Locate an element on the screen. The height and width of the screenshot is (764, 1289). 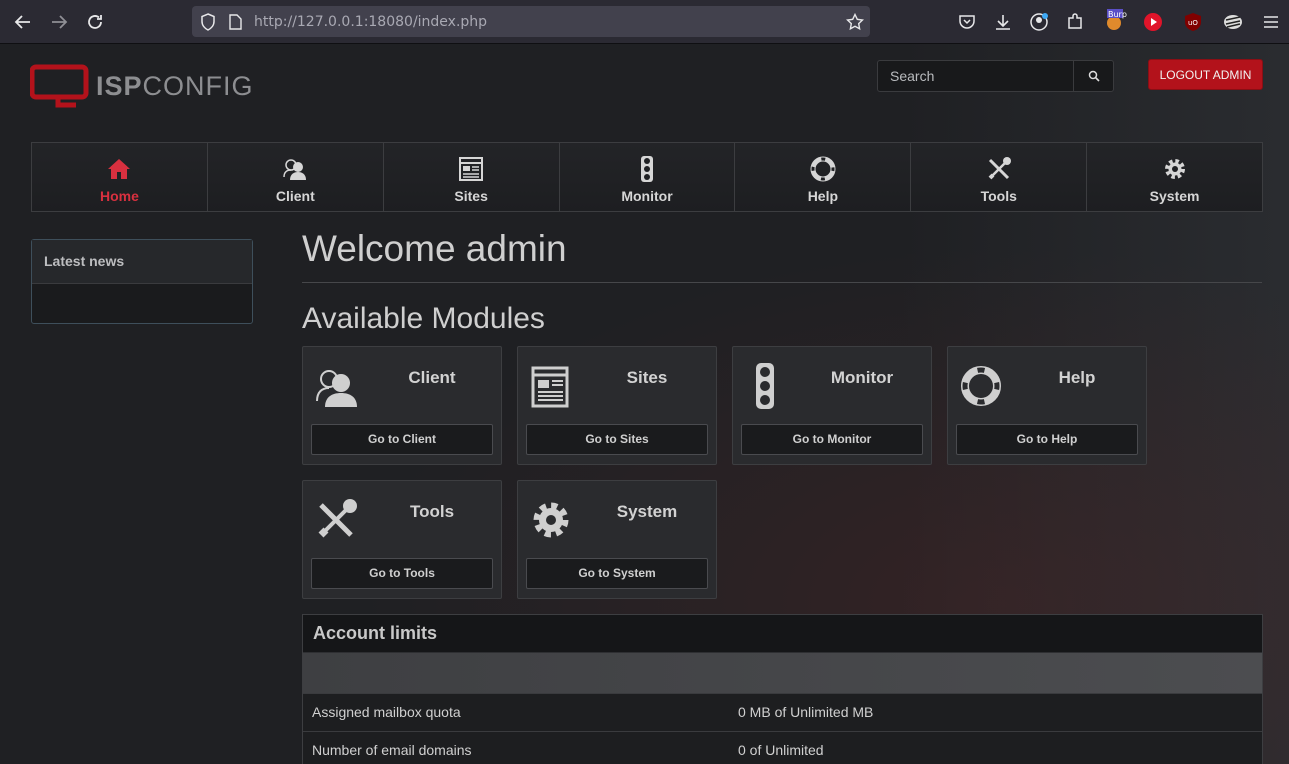
logo-monitor-icon is located at coordinates (59, 86).